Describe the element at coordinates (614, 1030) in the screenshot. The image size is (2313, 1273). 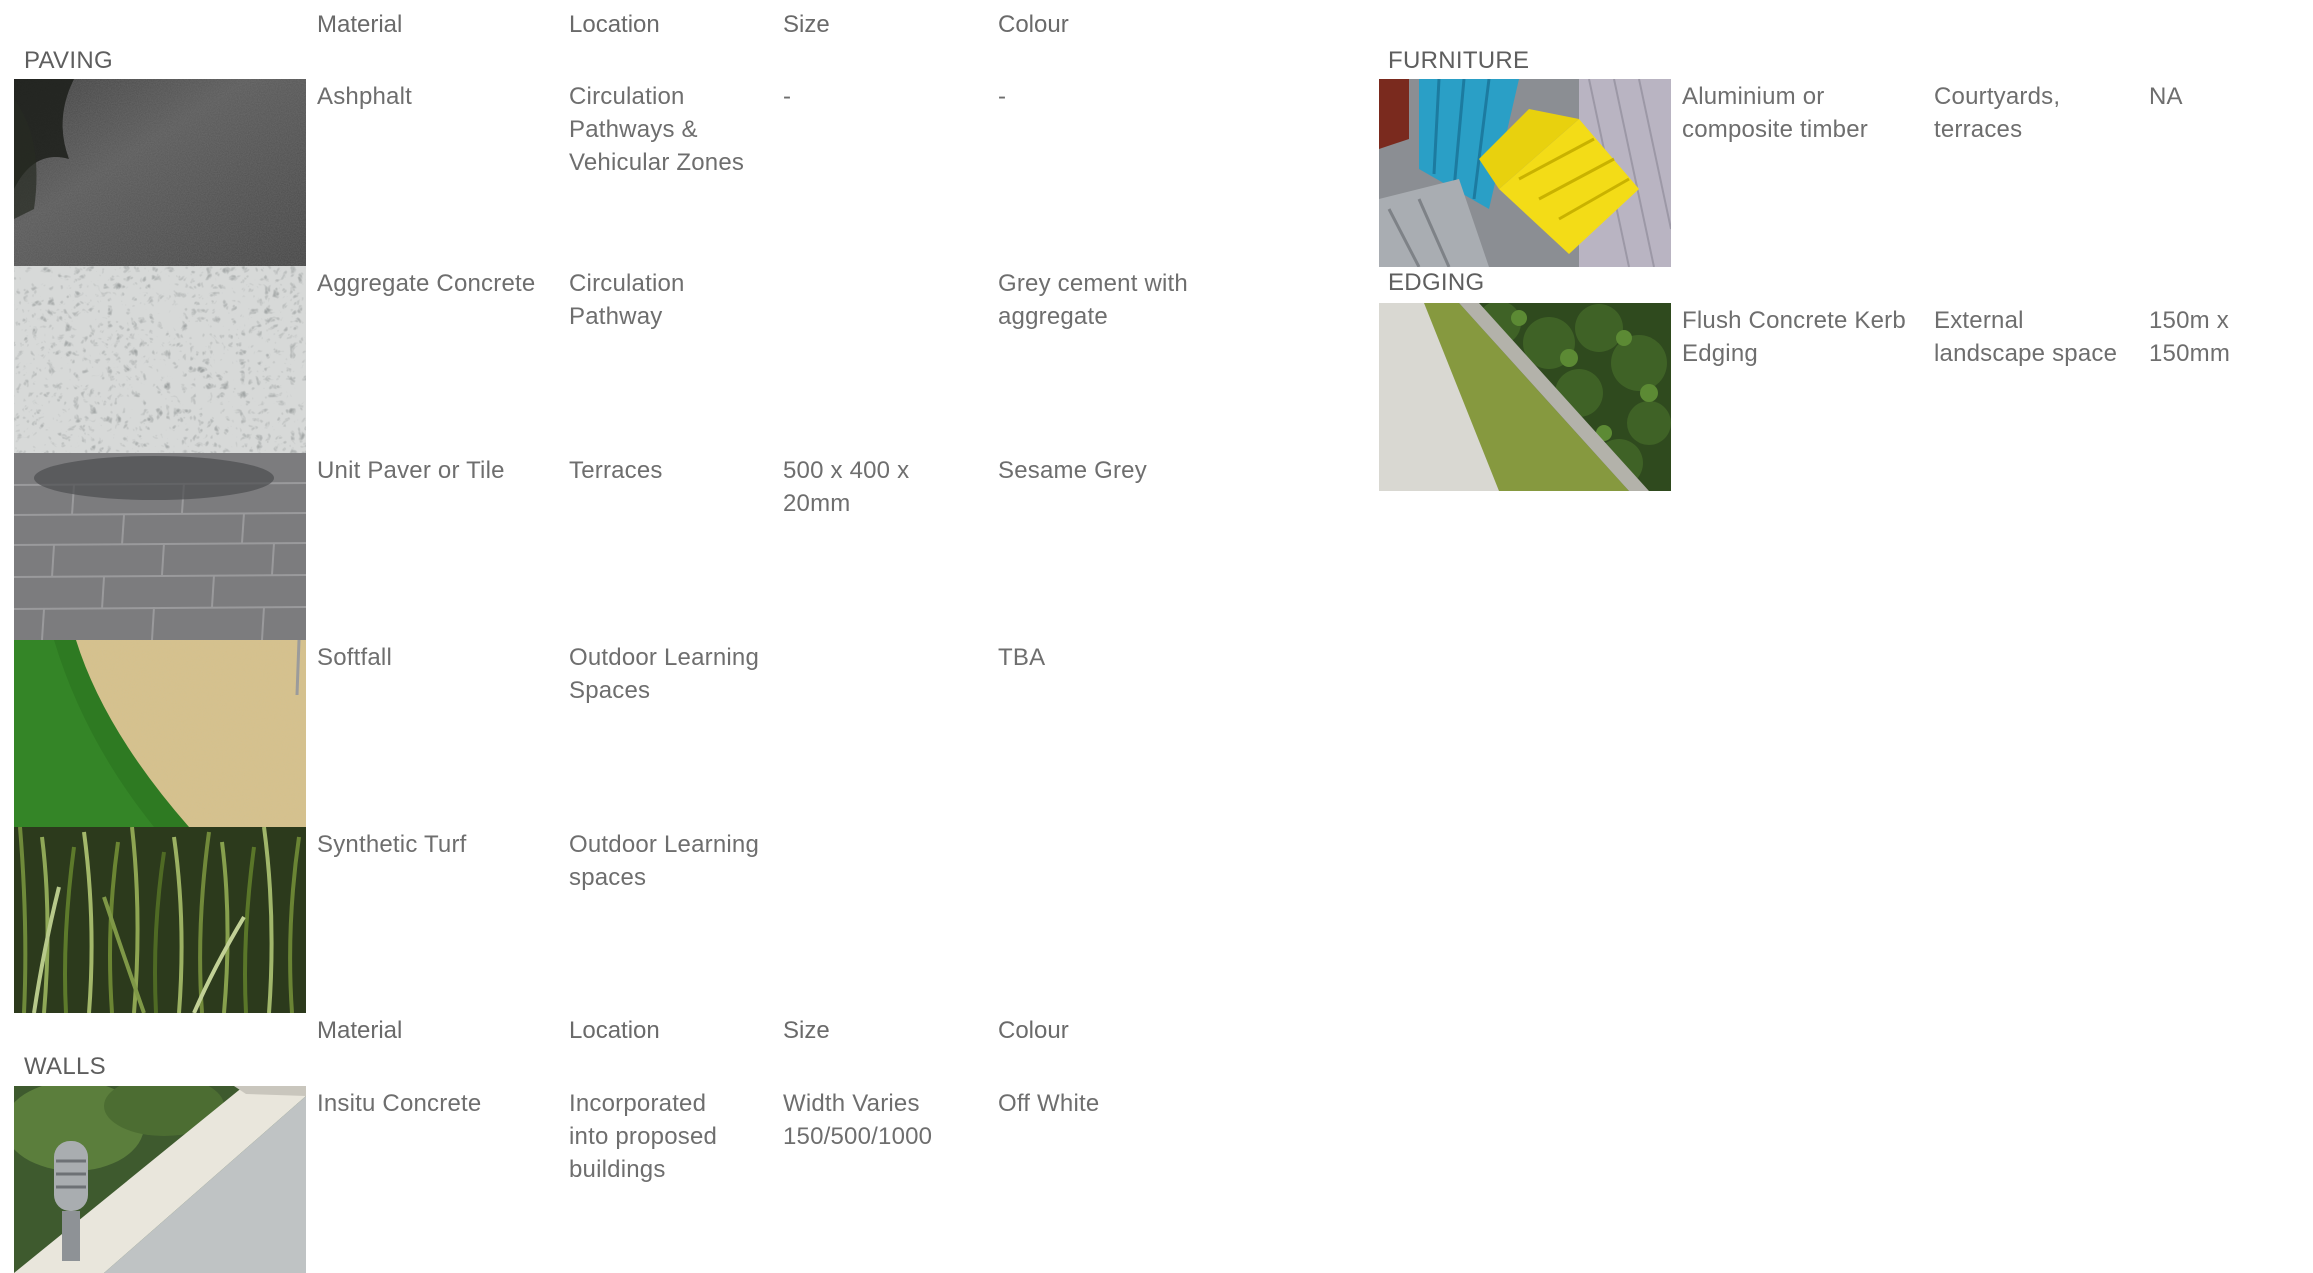
I see `walls-header-location: Location` at that location.